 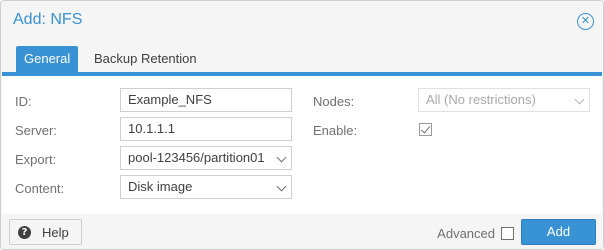 What do you see at coordinates (302, 231) in the screenshot?
I see `dialog-footer: ? Help Advanced Add` at bounding box center [302, 231].